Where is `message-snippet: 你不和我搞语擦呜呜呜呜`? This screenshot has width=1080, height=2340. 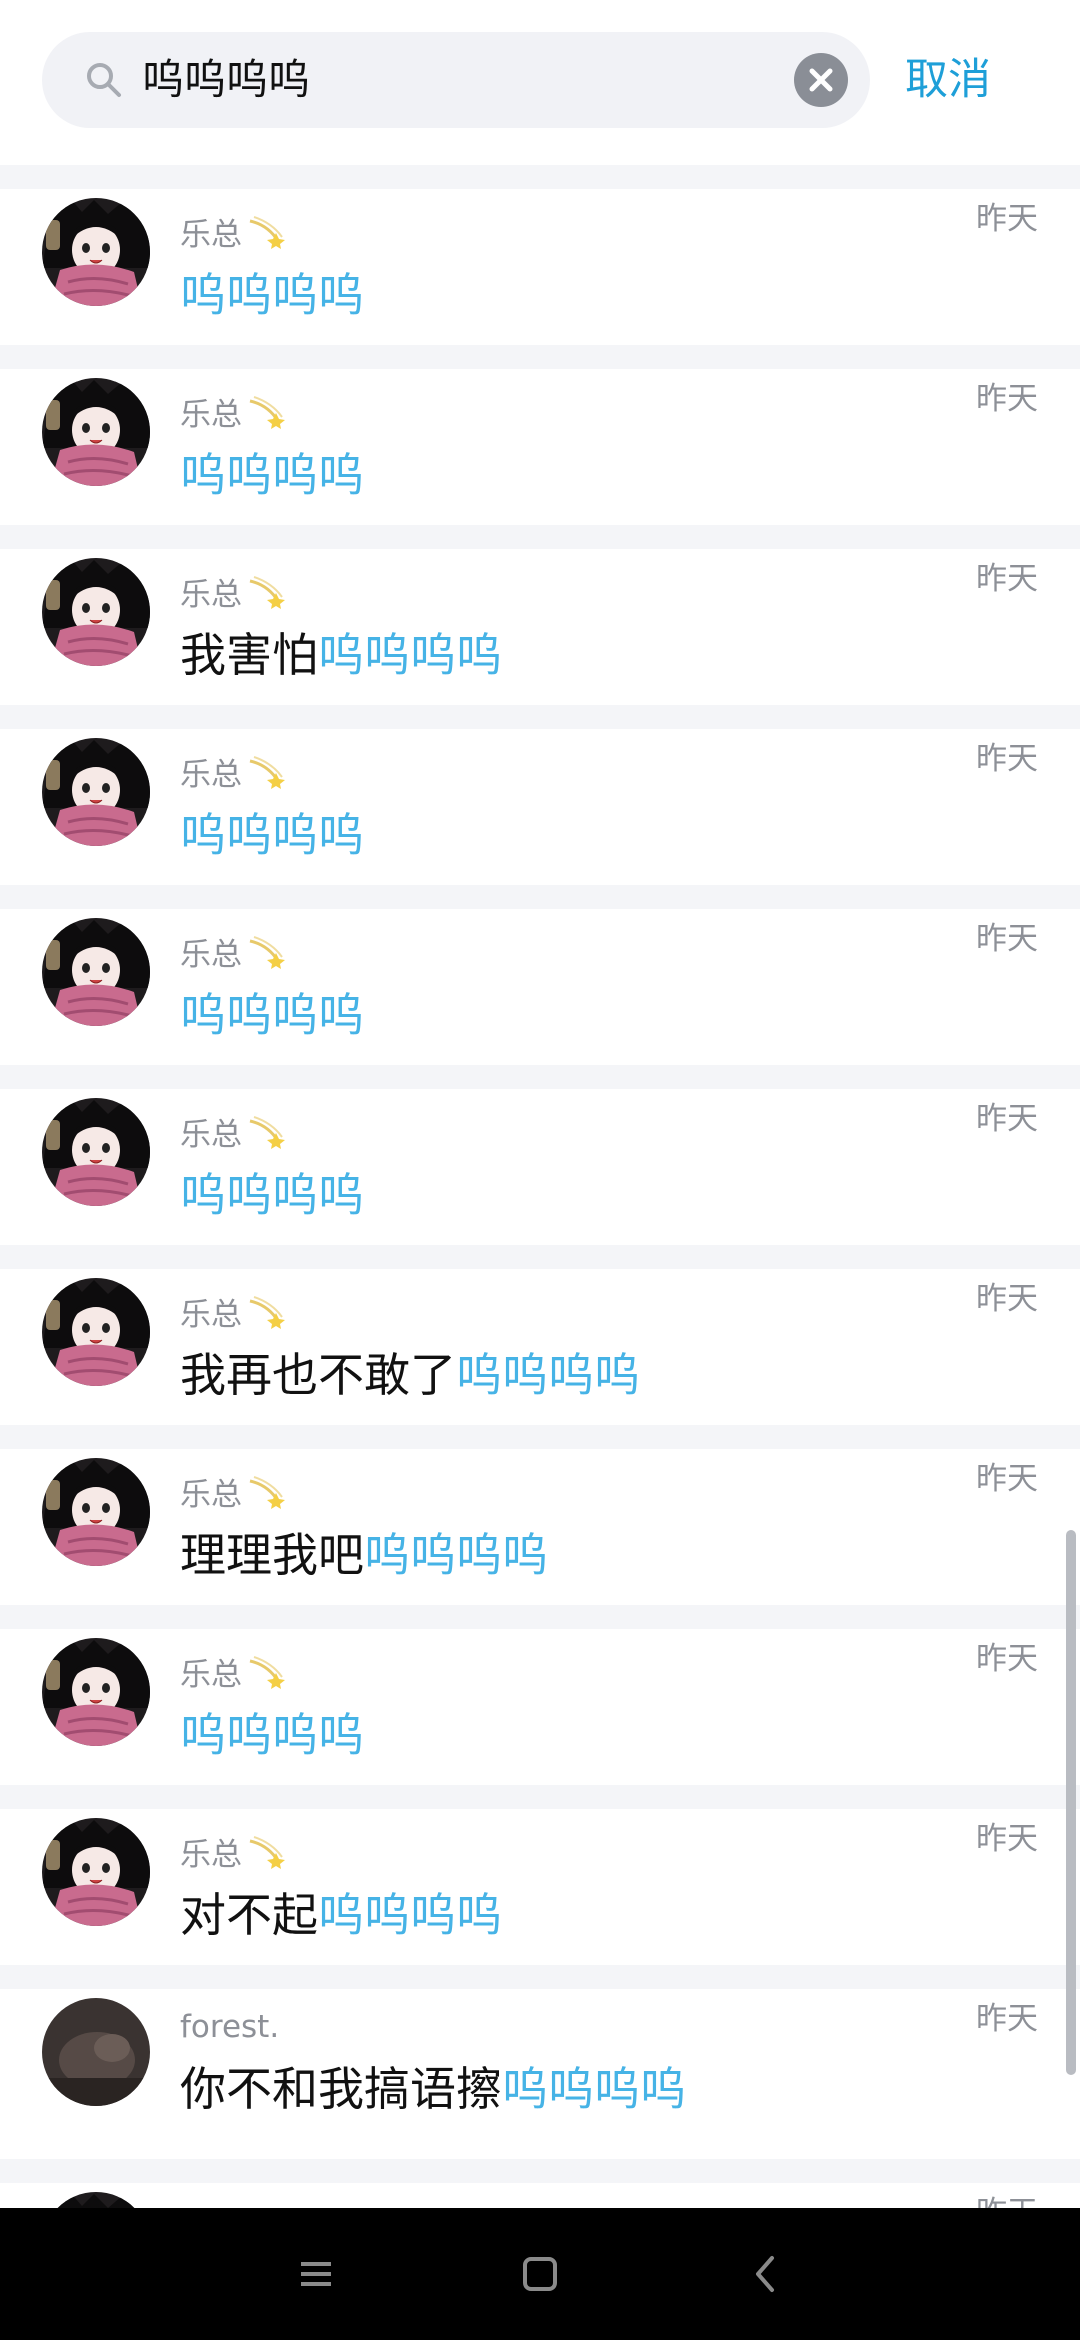
message-snippet: 你不和我搞语擦呜呜呜呜 is located at coordinates (433, 2086).